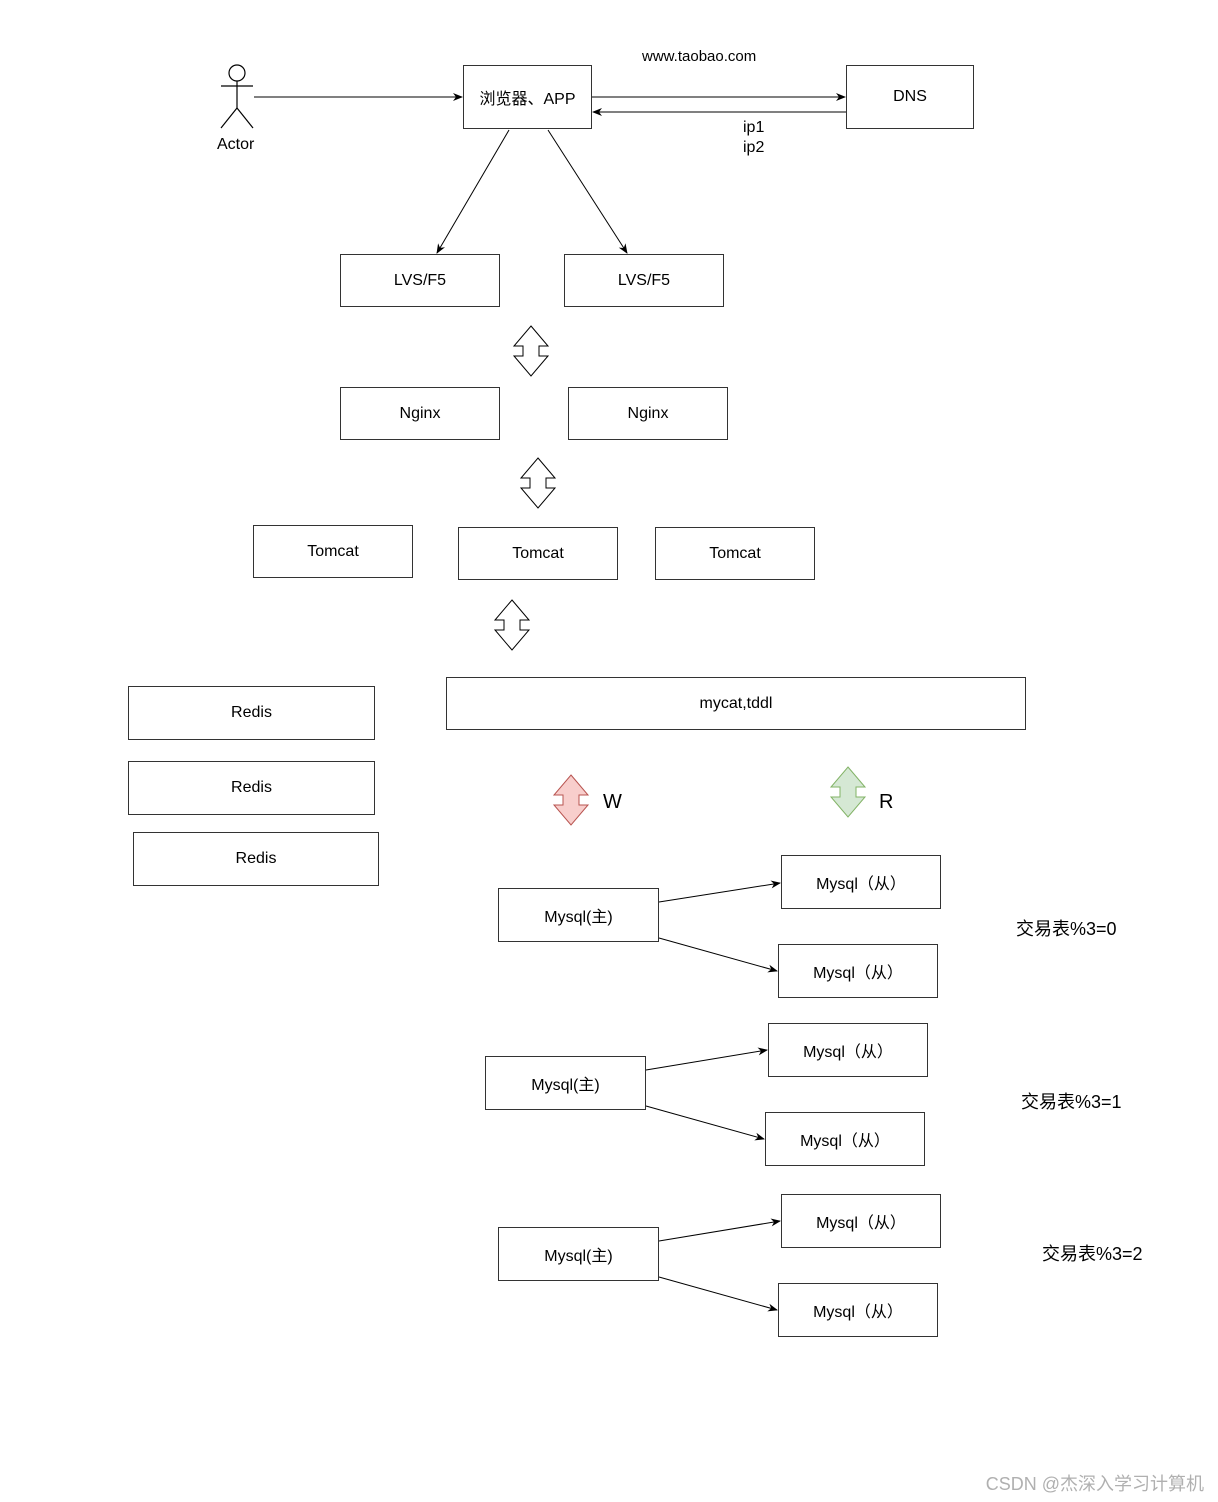  Describe the element at coordinates (754, 127) in the screenshot. I see `ip1-label: ip1` at that location.